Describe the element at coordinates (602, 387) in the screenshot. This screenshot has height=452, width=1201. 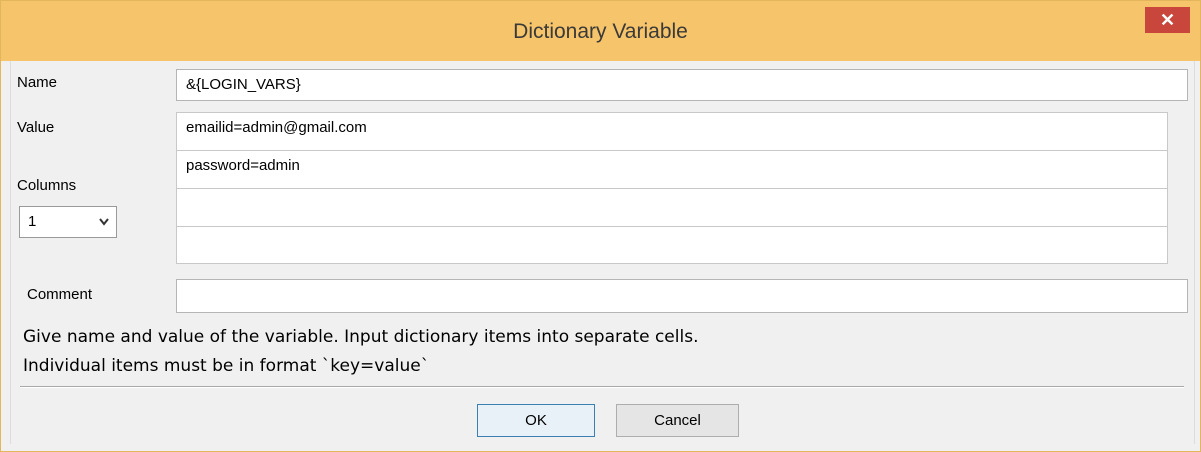
I see `divider` at that location.